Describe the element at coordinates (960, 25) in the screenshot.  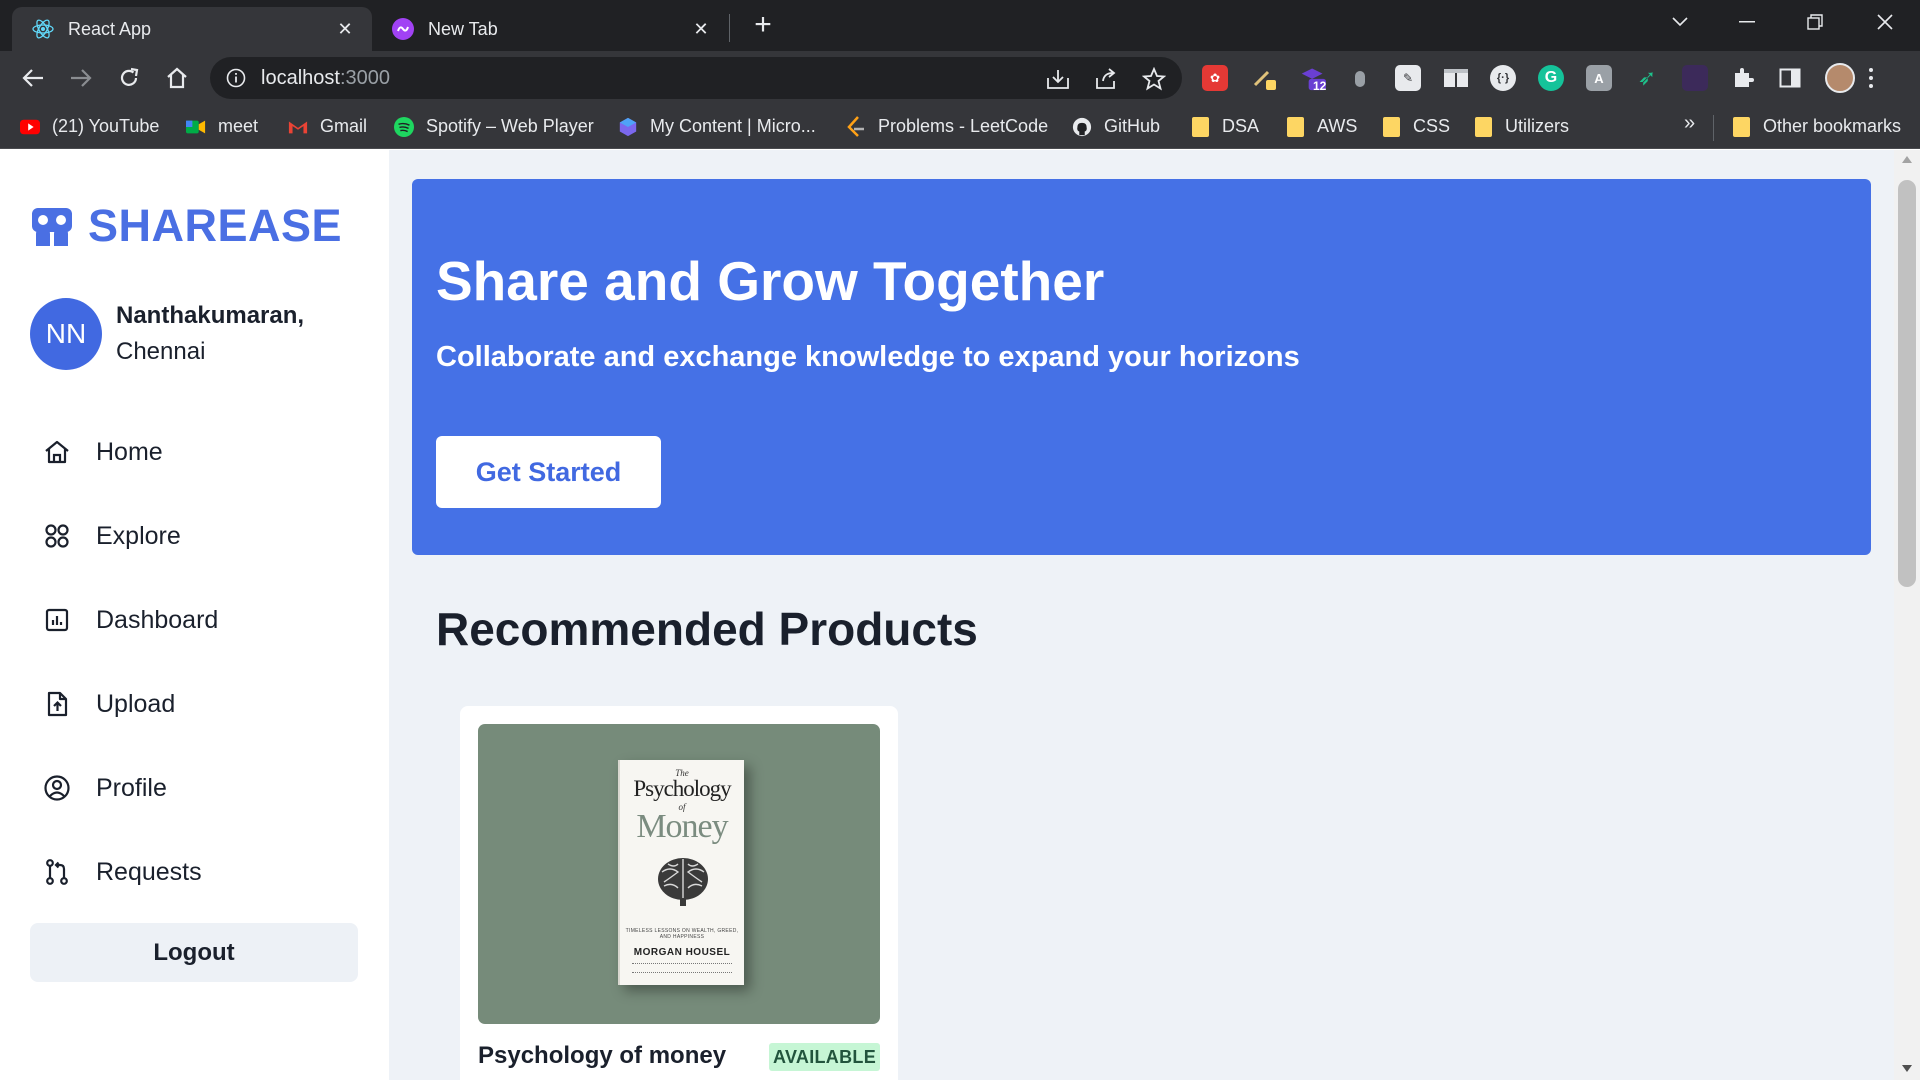
I see `browser-tab-strip: React App ✕ New Tab ✕ +` at that location.